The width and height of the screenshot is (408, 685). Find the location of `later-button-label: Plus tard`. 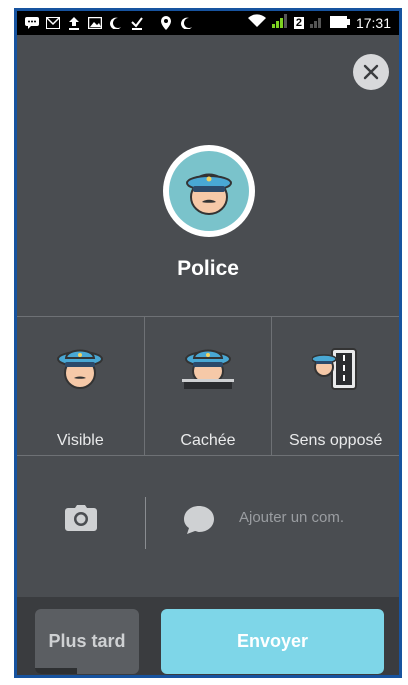

later-button-label: Plus tard is located at coordinates (87, 641).